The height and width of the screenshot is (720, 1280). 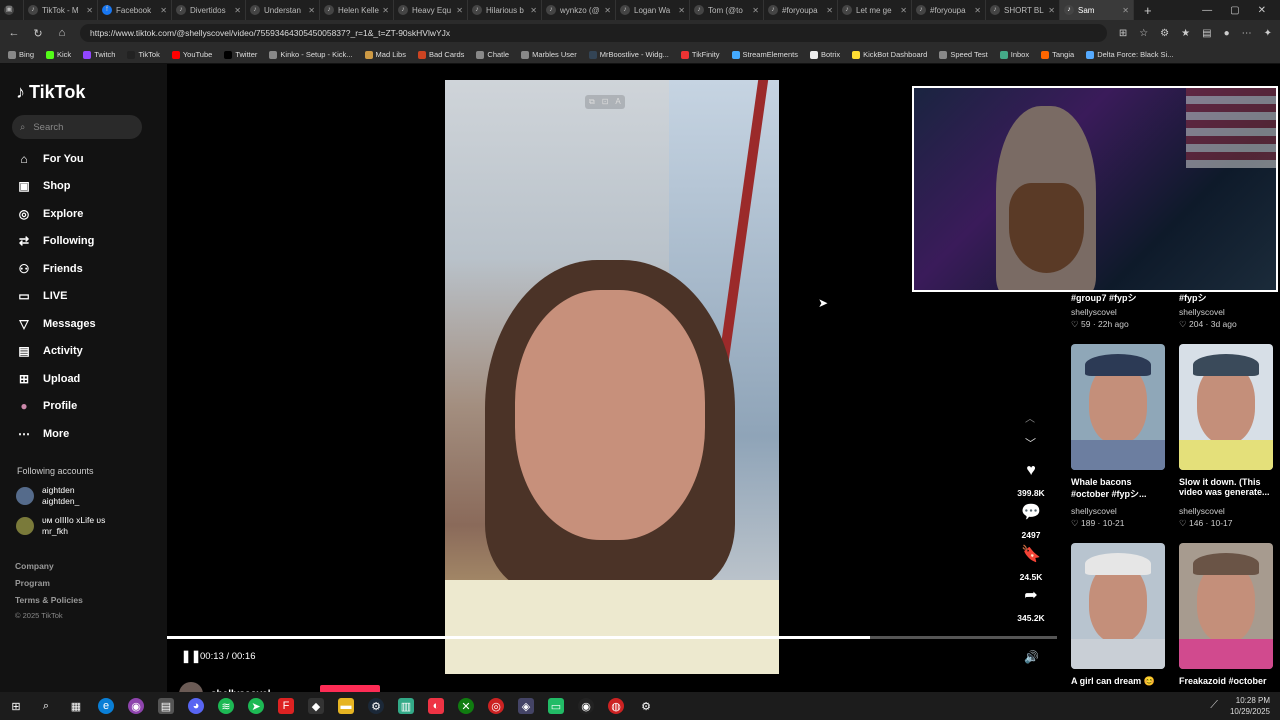 What do you see at coordinates (436, 706) in the screenshot?
I see `app-icon: ◐` at bounding box center [436, 706].